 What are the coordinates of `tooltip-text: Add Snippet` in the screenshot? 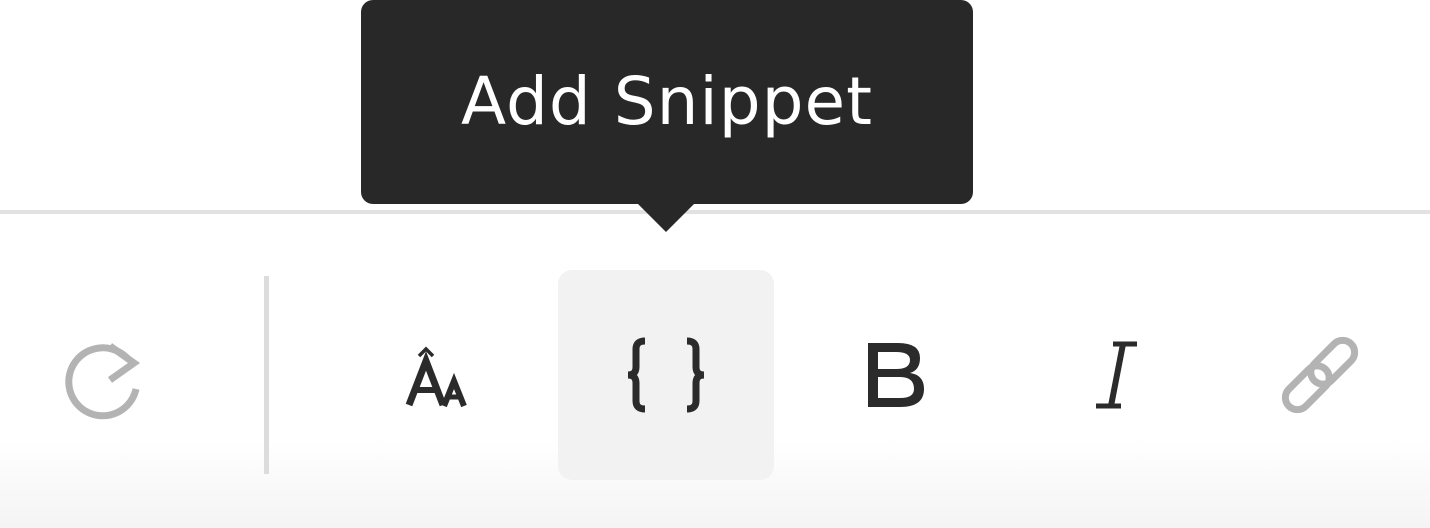 It's located at (667, 101).